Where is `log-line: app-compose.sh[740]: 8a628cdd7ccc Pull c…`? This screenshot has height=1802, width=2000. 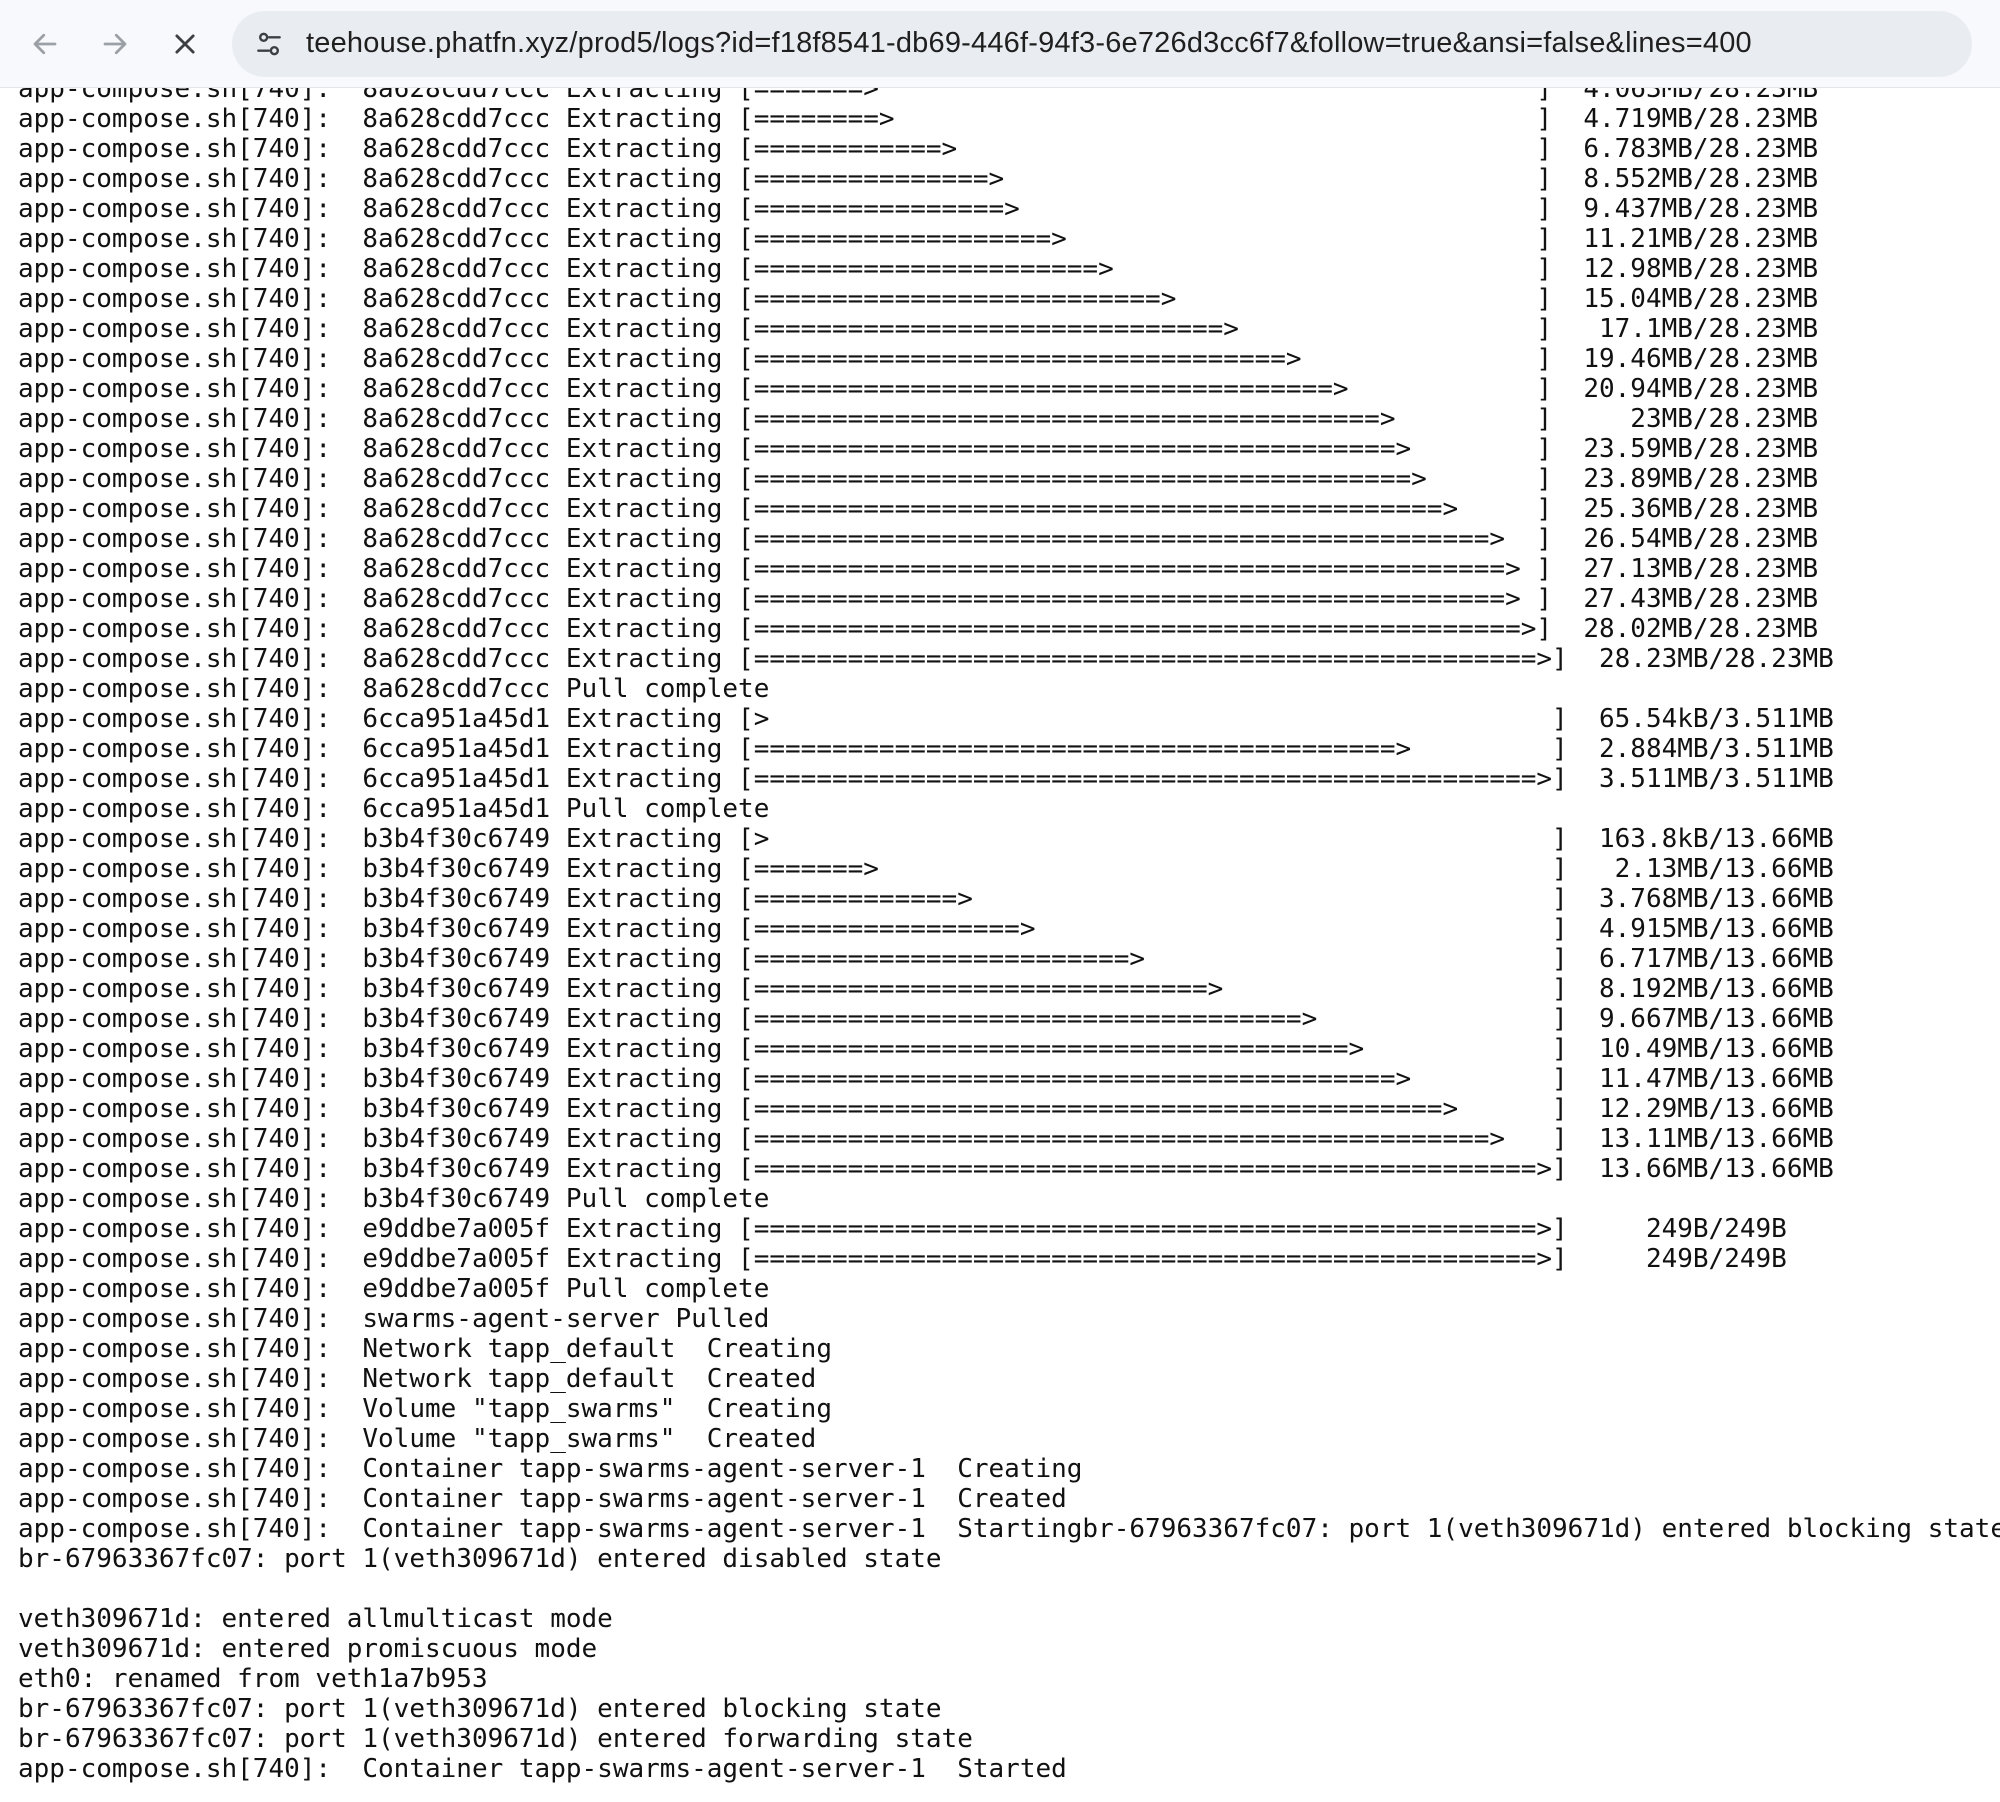
log-line: app-compose.sh[740]: 8a628cdd7ccc Pull c… is located at coordinates (394, 689).